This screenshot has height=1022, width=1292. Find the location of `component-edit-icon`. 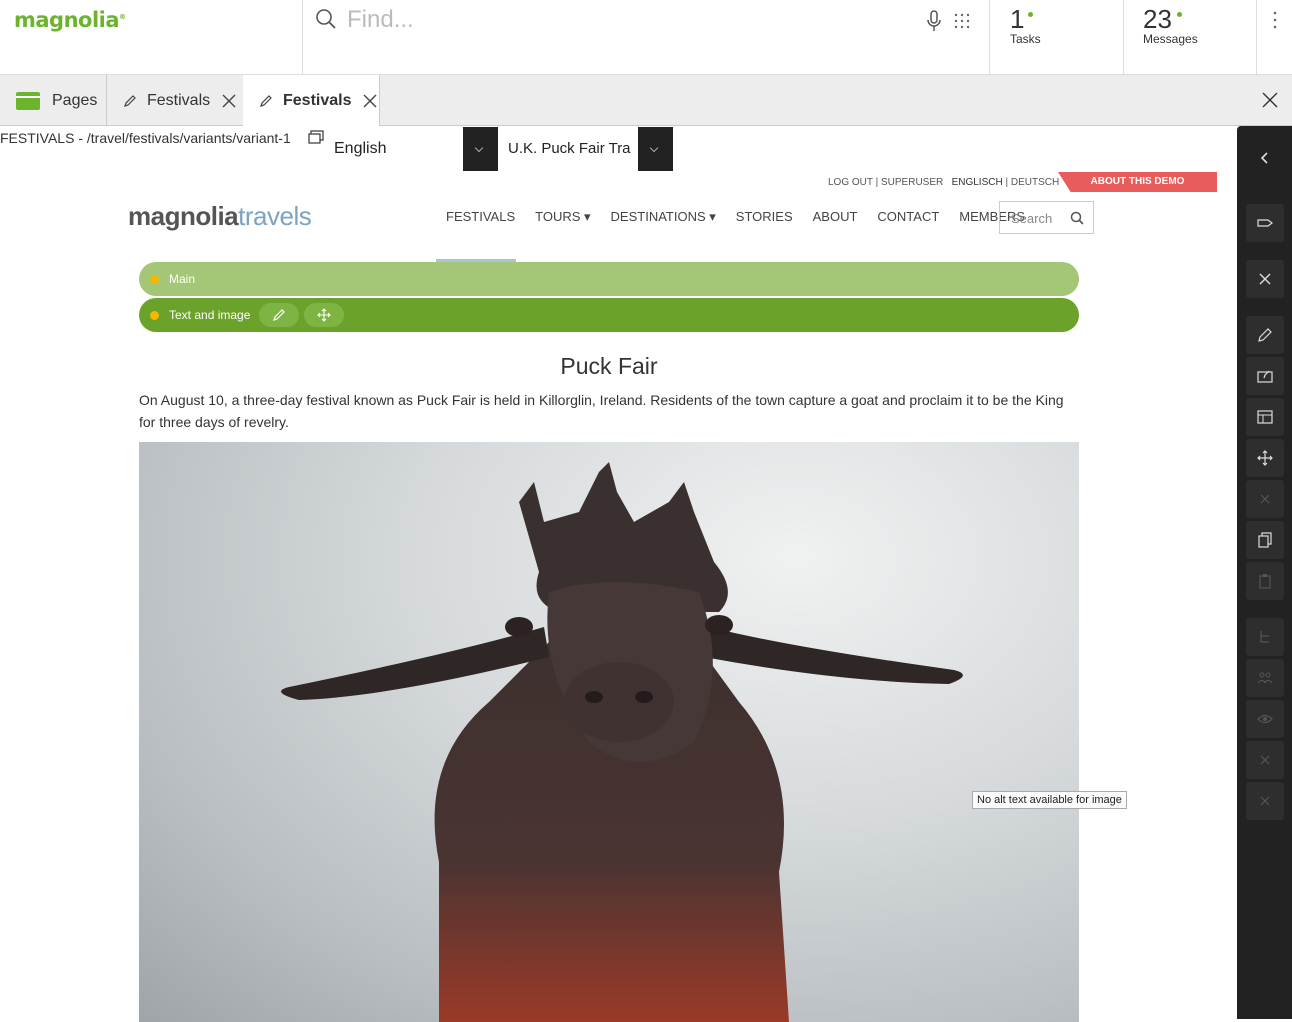

component-edit-icon is located at coordinates (1265, 376).